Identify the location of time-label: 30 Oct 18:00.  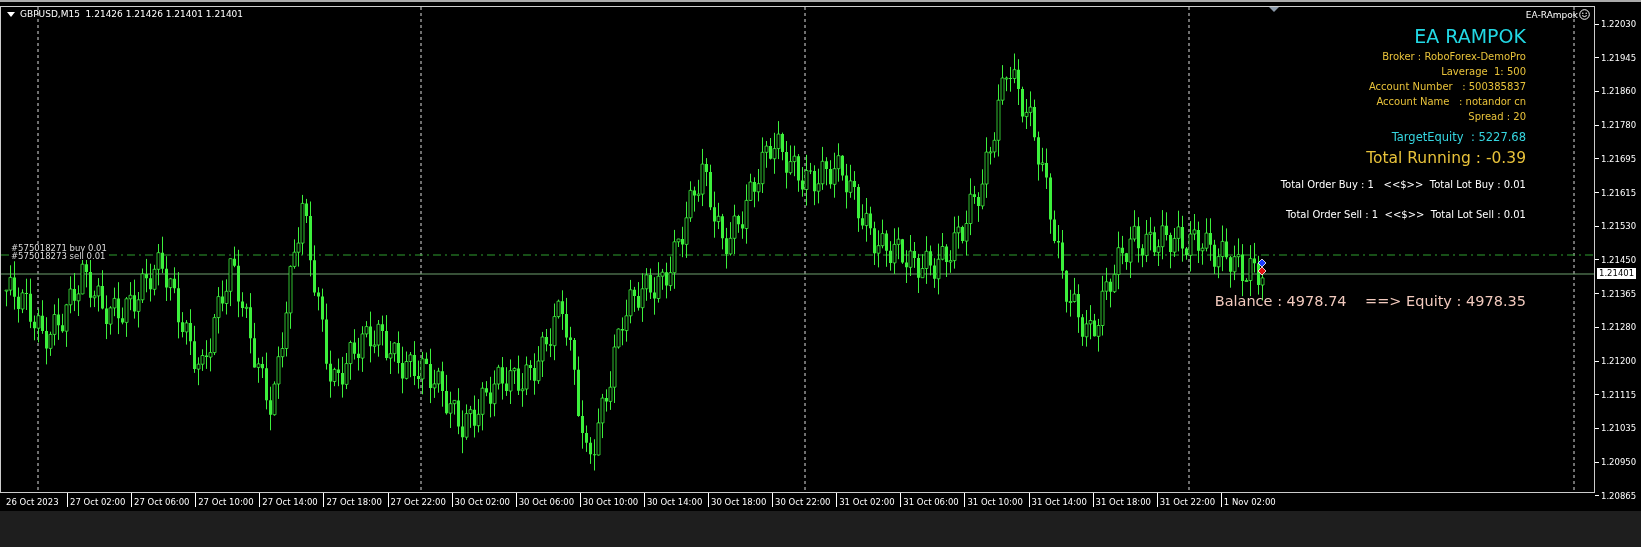
(739, 502).